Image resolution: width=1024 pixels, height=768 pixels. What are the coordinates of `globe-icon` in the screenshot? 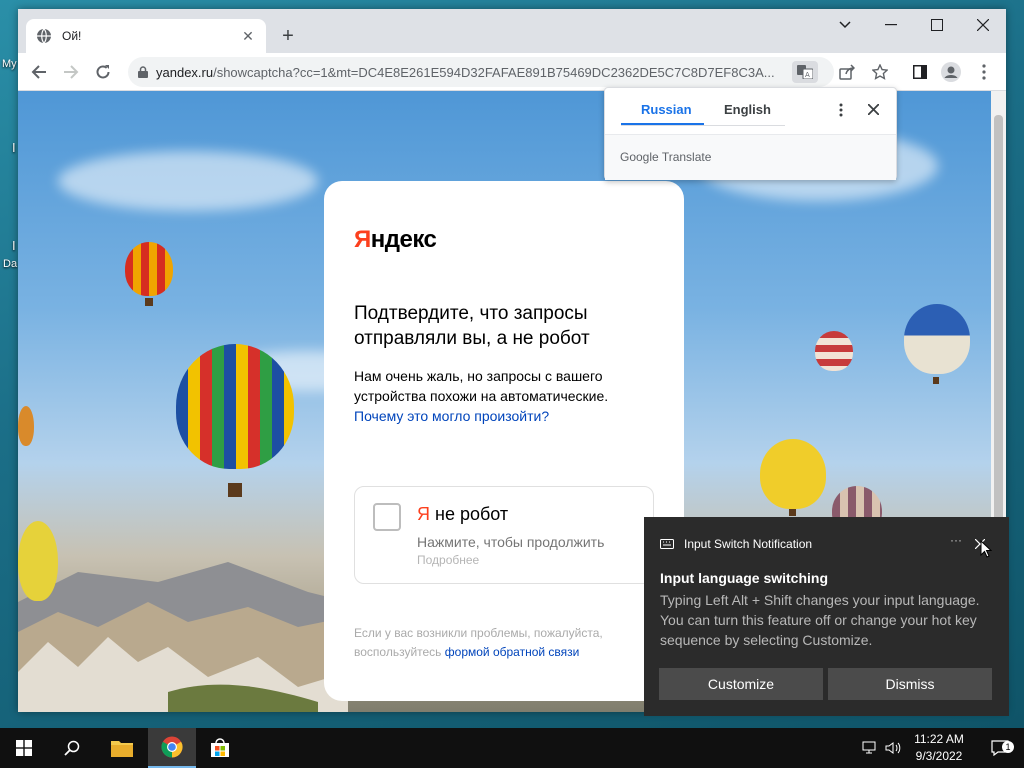 It's located at (44, 36).